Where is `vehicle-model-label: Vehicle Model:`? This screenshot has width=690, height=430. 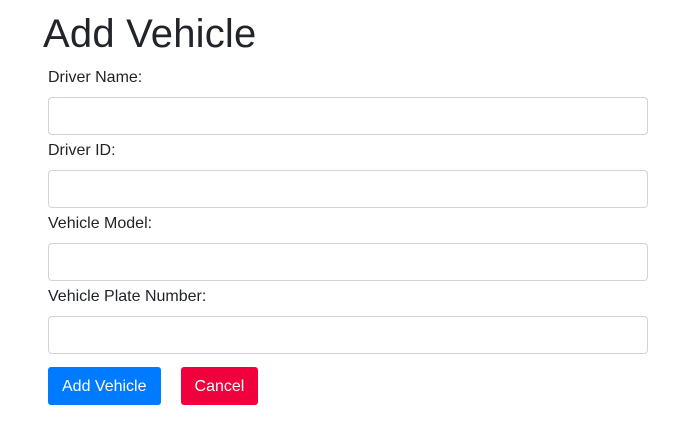
vehicle-model-label: Vehicle Model: is located at coordinates (100, 223).